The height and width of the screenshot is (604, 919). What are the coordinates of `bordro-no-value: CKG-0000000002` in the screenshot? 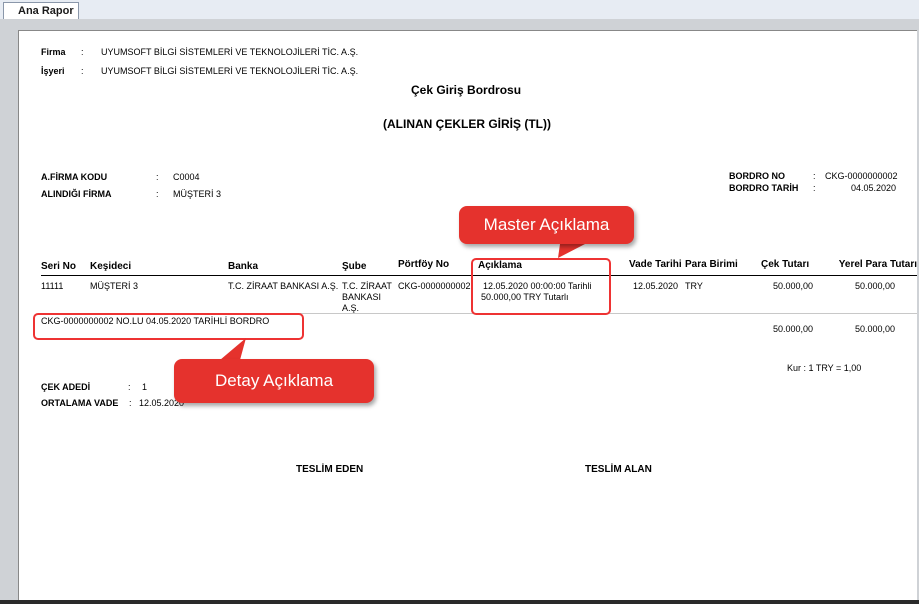 It's located at (861, 176).